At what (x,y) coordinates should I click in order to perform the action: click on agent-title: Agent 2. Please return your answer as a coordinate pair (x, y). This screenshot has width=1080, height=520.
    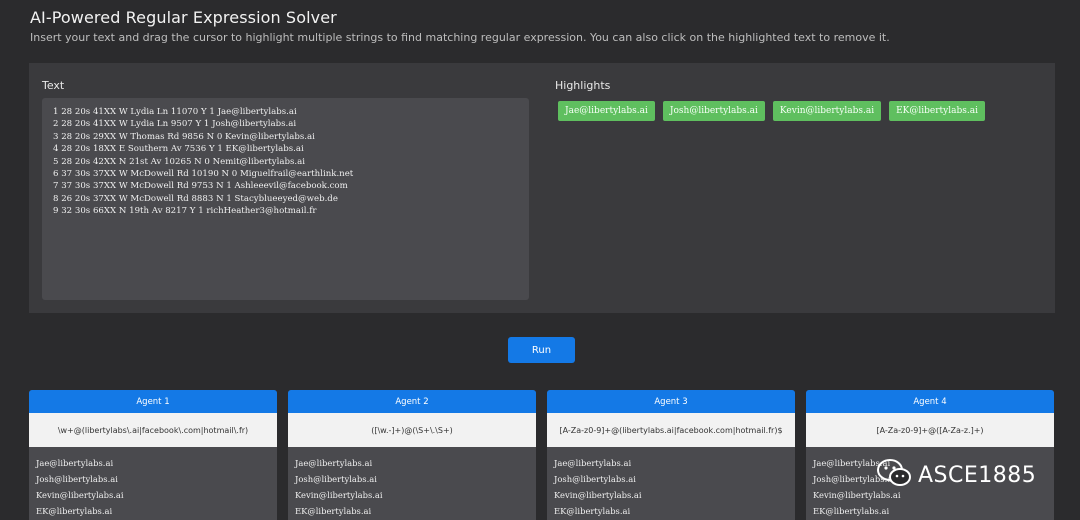
    Looking at the image, I should click on (412, 401).